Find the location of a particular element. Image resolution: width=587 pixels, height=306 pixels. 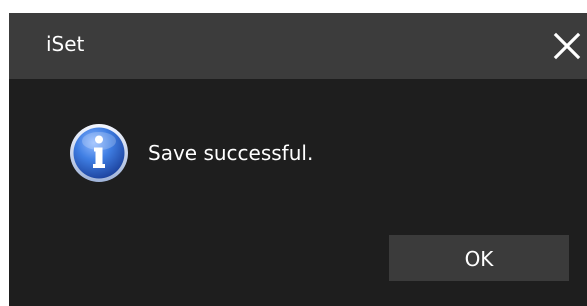

ok-button: OK is located at coordinates (479, 258).